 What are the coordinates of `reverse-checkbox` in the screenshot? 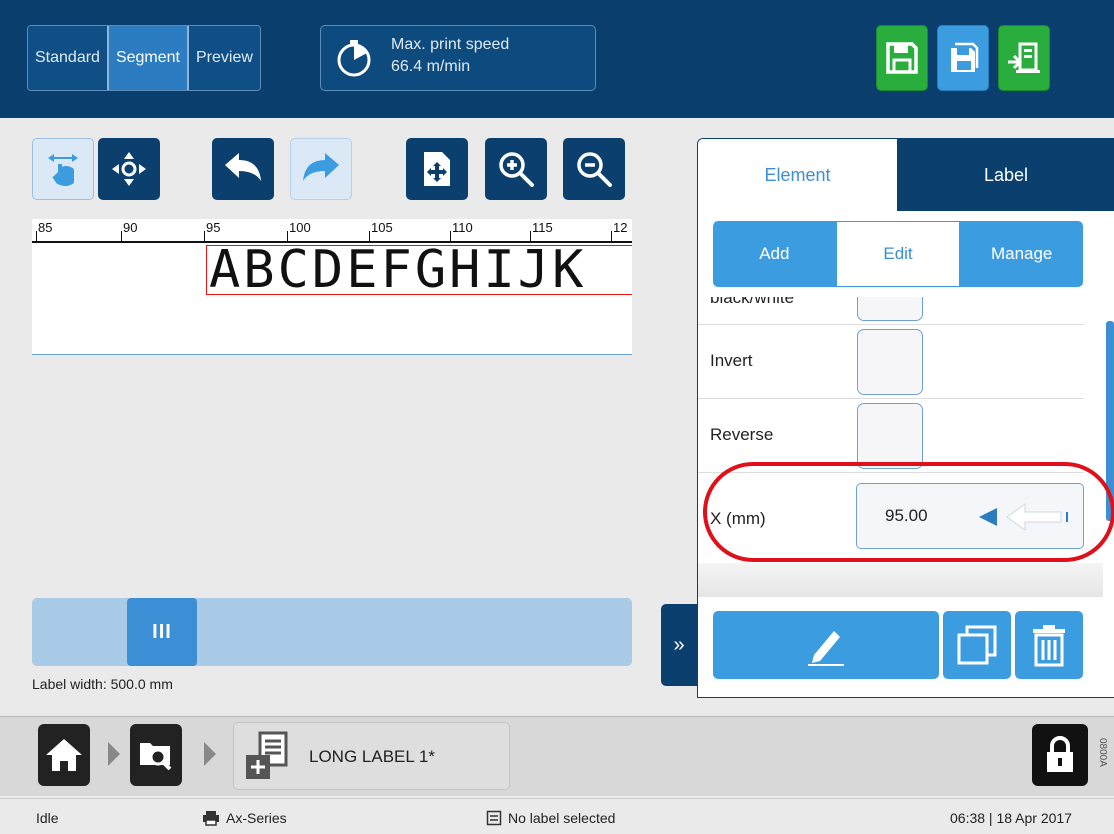 It's located at (890, 436).